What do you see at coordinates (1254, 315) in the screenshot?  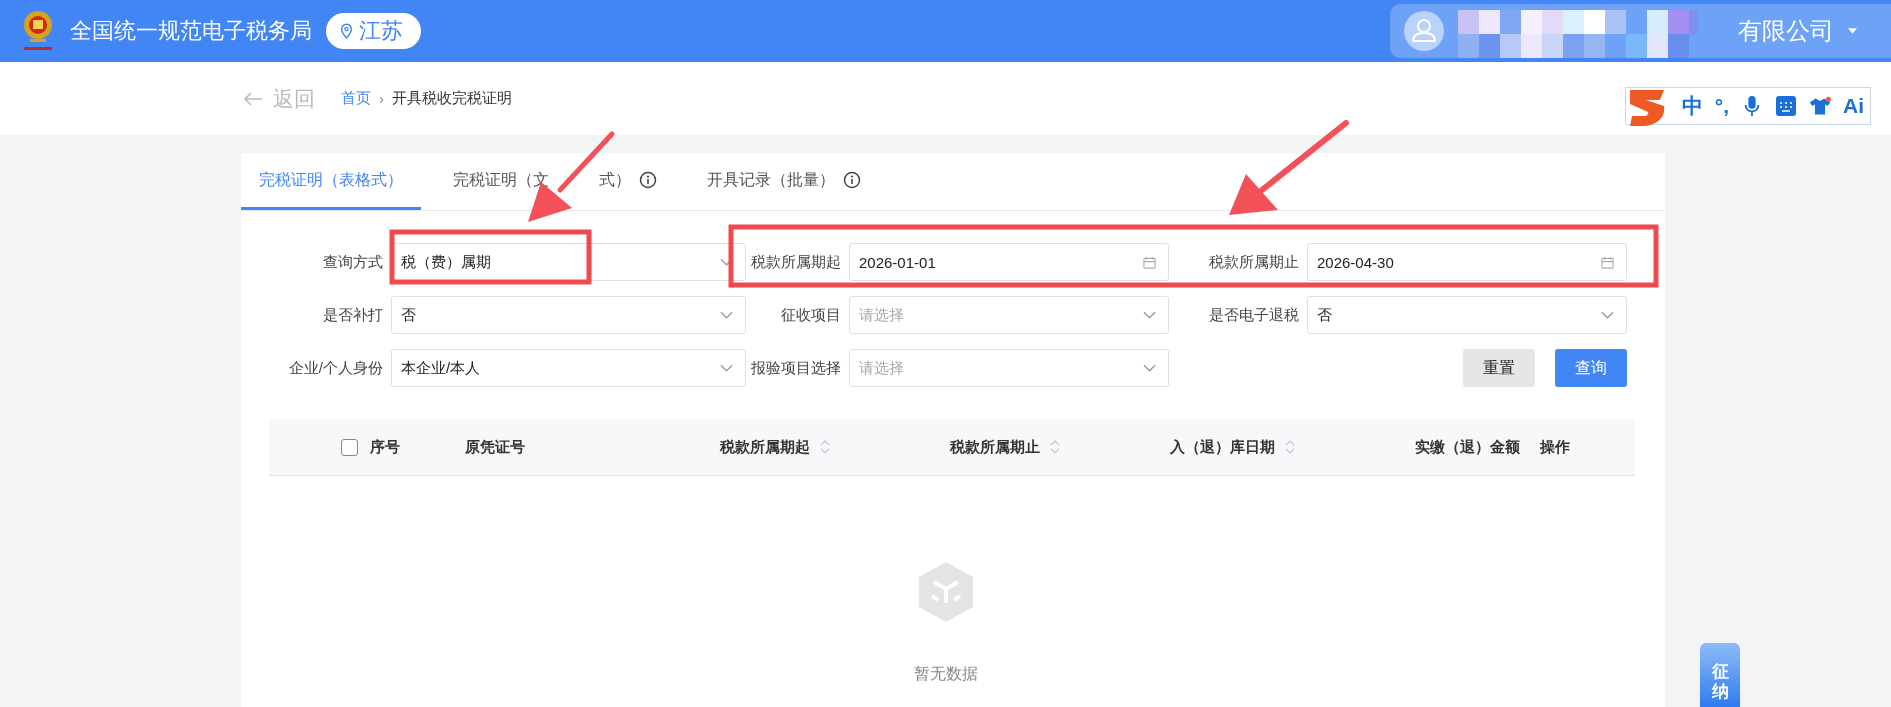 I see `field-label: 是否电子退税` at bounding box center [1254, 315].